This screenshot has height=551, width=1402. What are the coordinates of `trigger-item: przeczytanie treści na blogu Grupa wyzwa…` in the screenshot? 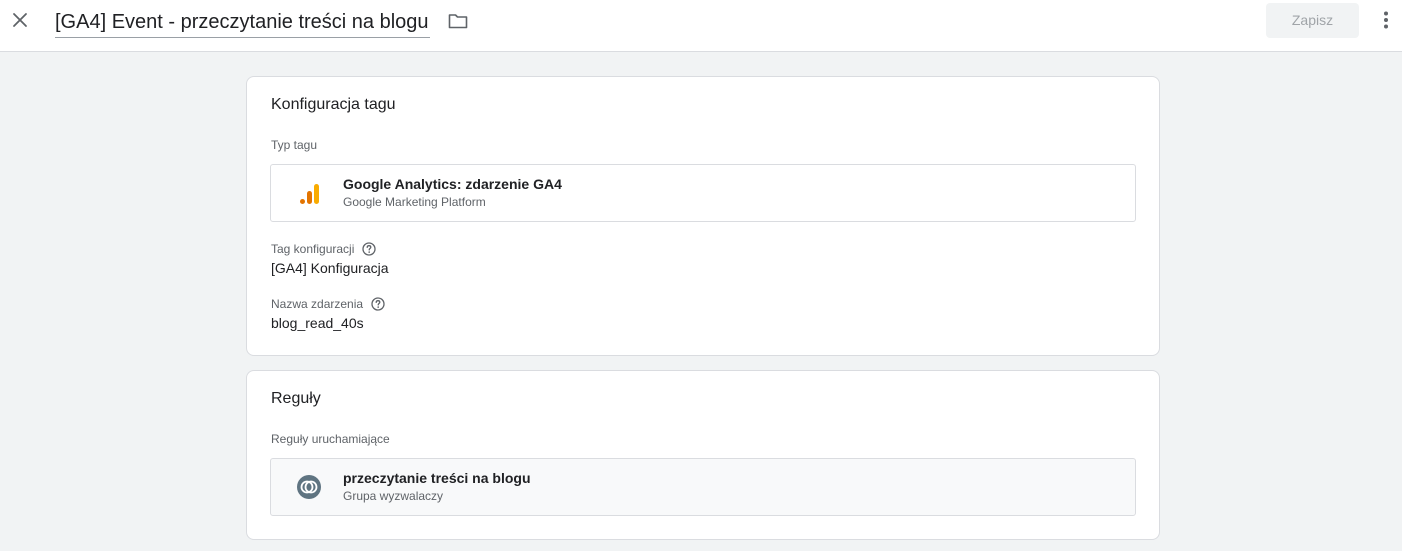 It's located at (703, 487).